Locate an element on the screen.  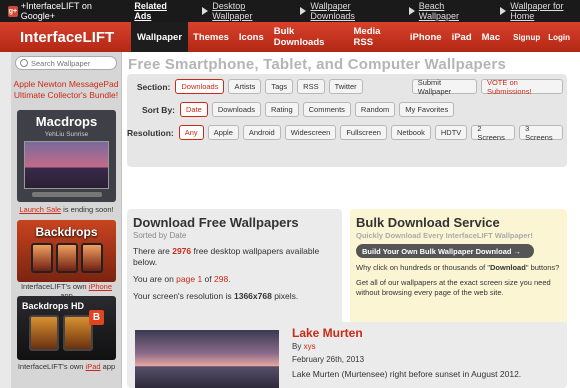
section-tags-button: Tags is located at coordinates (279, 86).